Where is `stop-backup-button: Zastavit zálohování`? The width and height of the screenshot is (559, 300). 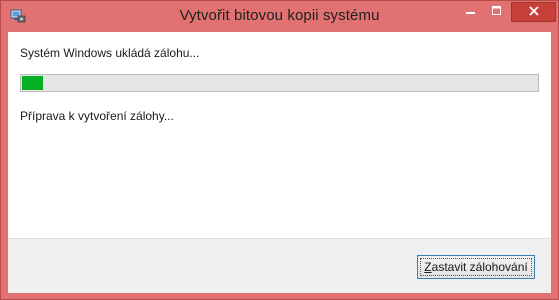 stop-backup-button: Zastavit zálohování is located at coordinates (476, 267).